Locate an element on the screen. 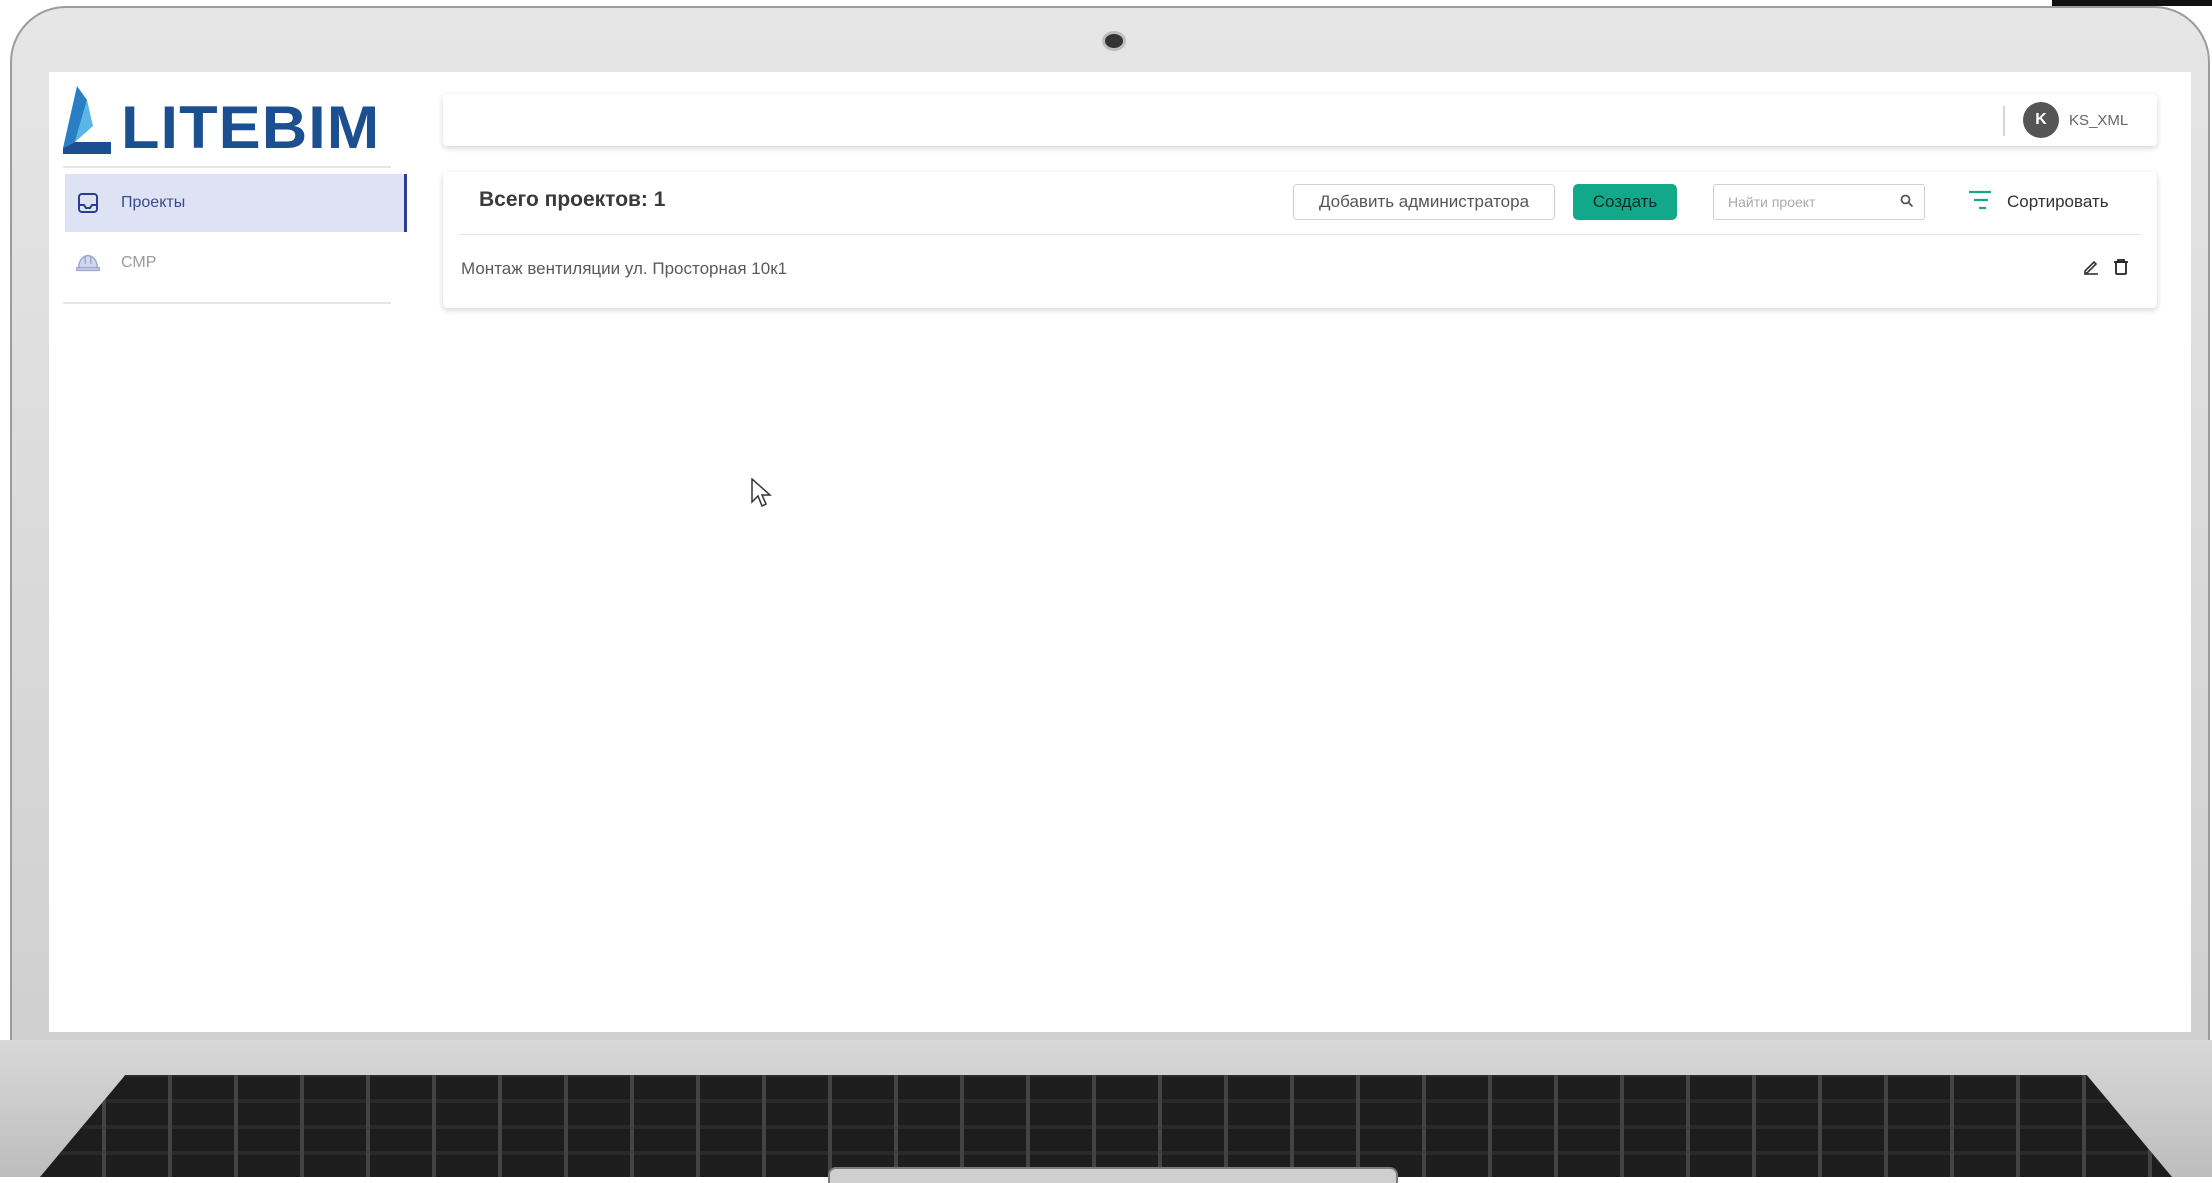  project-name: Монтаж вентиляции ул. Просторная 10к1 is located at coordinates (624, 269).